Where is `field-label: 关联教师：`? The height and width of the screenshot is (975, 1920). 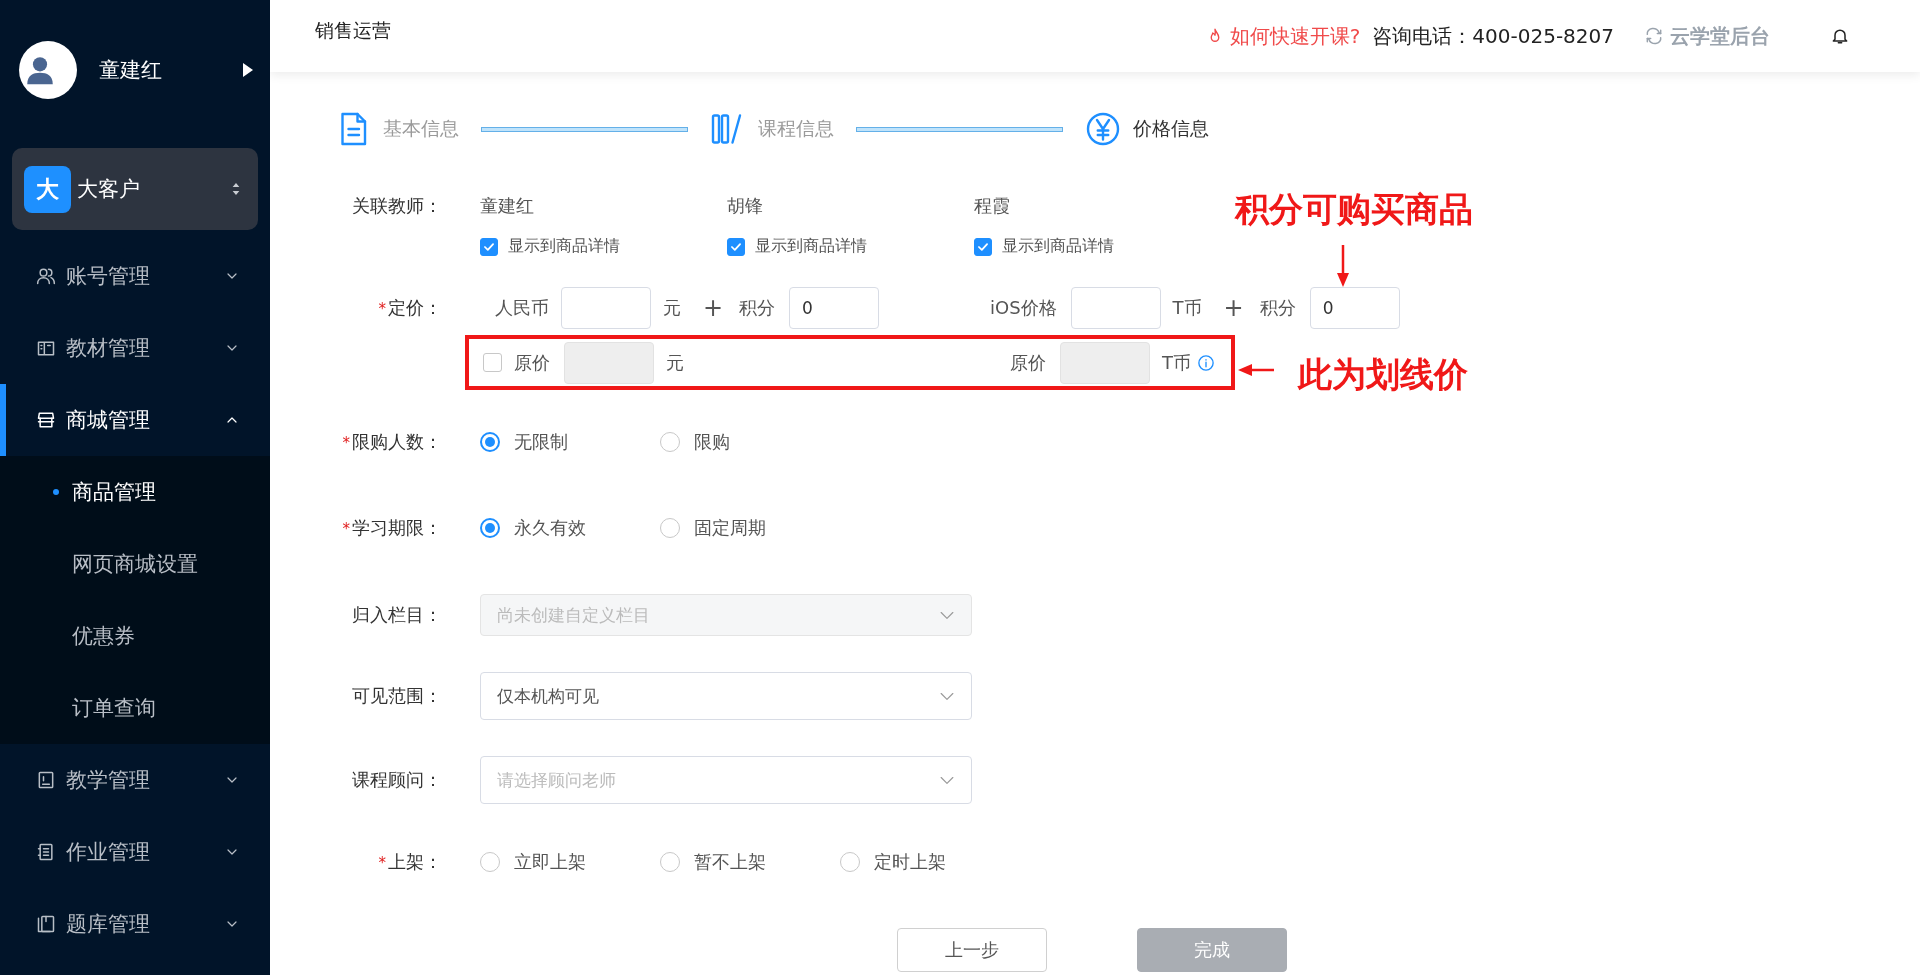 field-label: 关联教师： is located at coordinates (397, 205).